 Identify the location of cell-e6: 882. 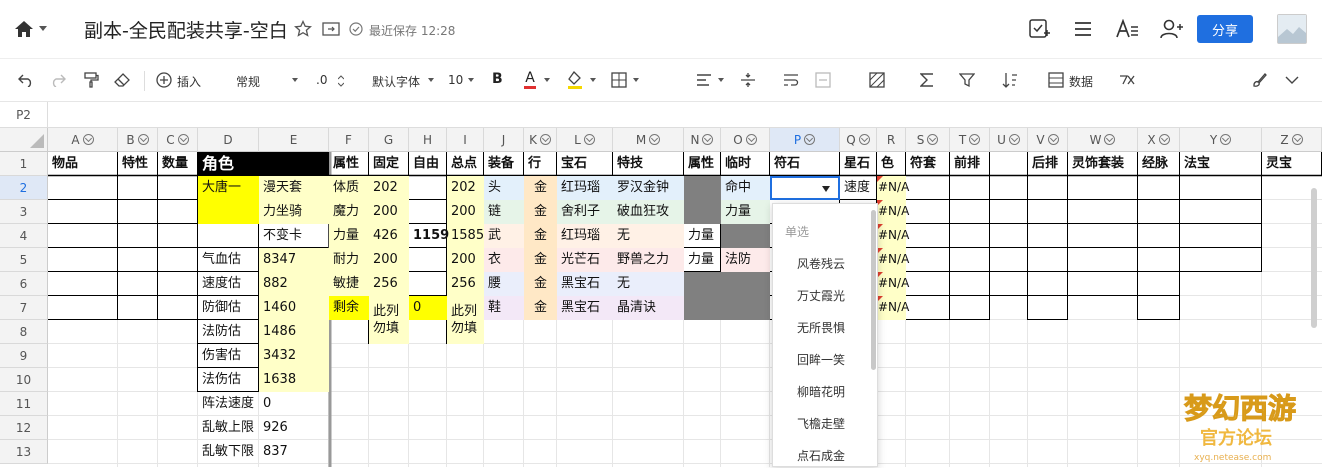
(273, 283).